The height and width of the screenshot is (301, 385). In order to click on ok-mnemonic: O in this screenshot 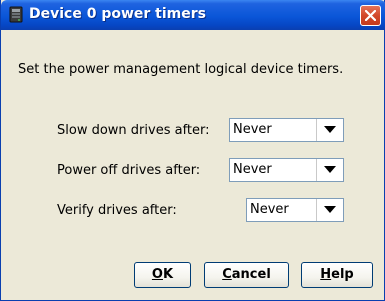, I will do `click(157, 274)`.